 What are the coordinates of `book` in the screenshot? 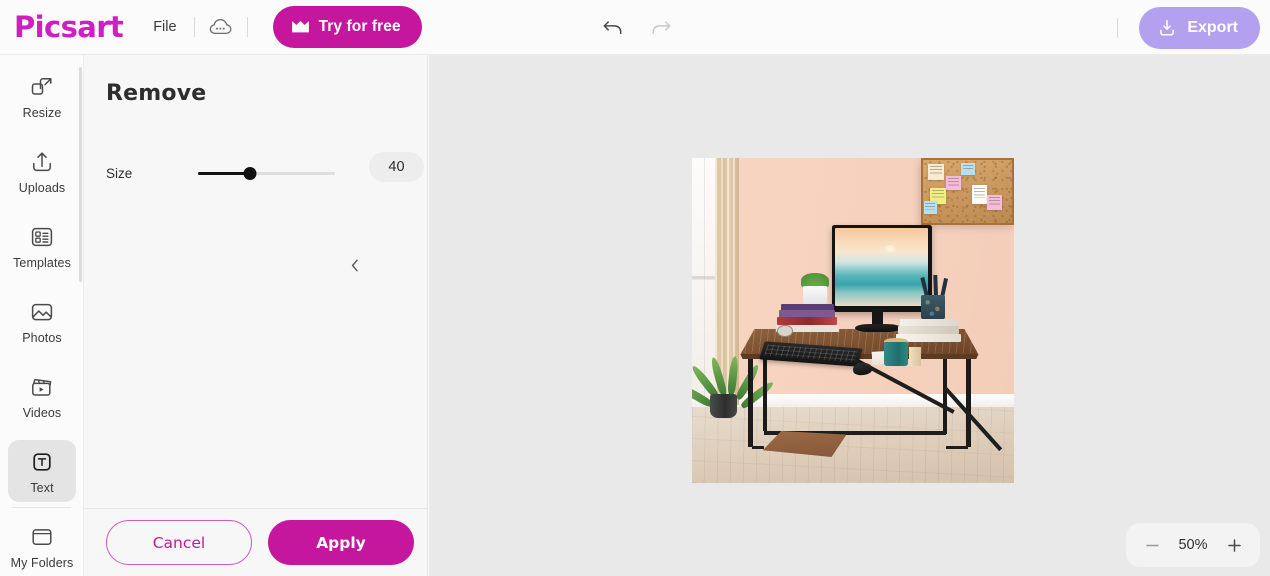 It's located at (929, 330).